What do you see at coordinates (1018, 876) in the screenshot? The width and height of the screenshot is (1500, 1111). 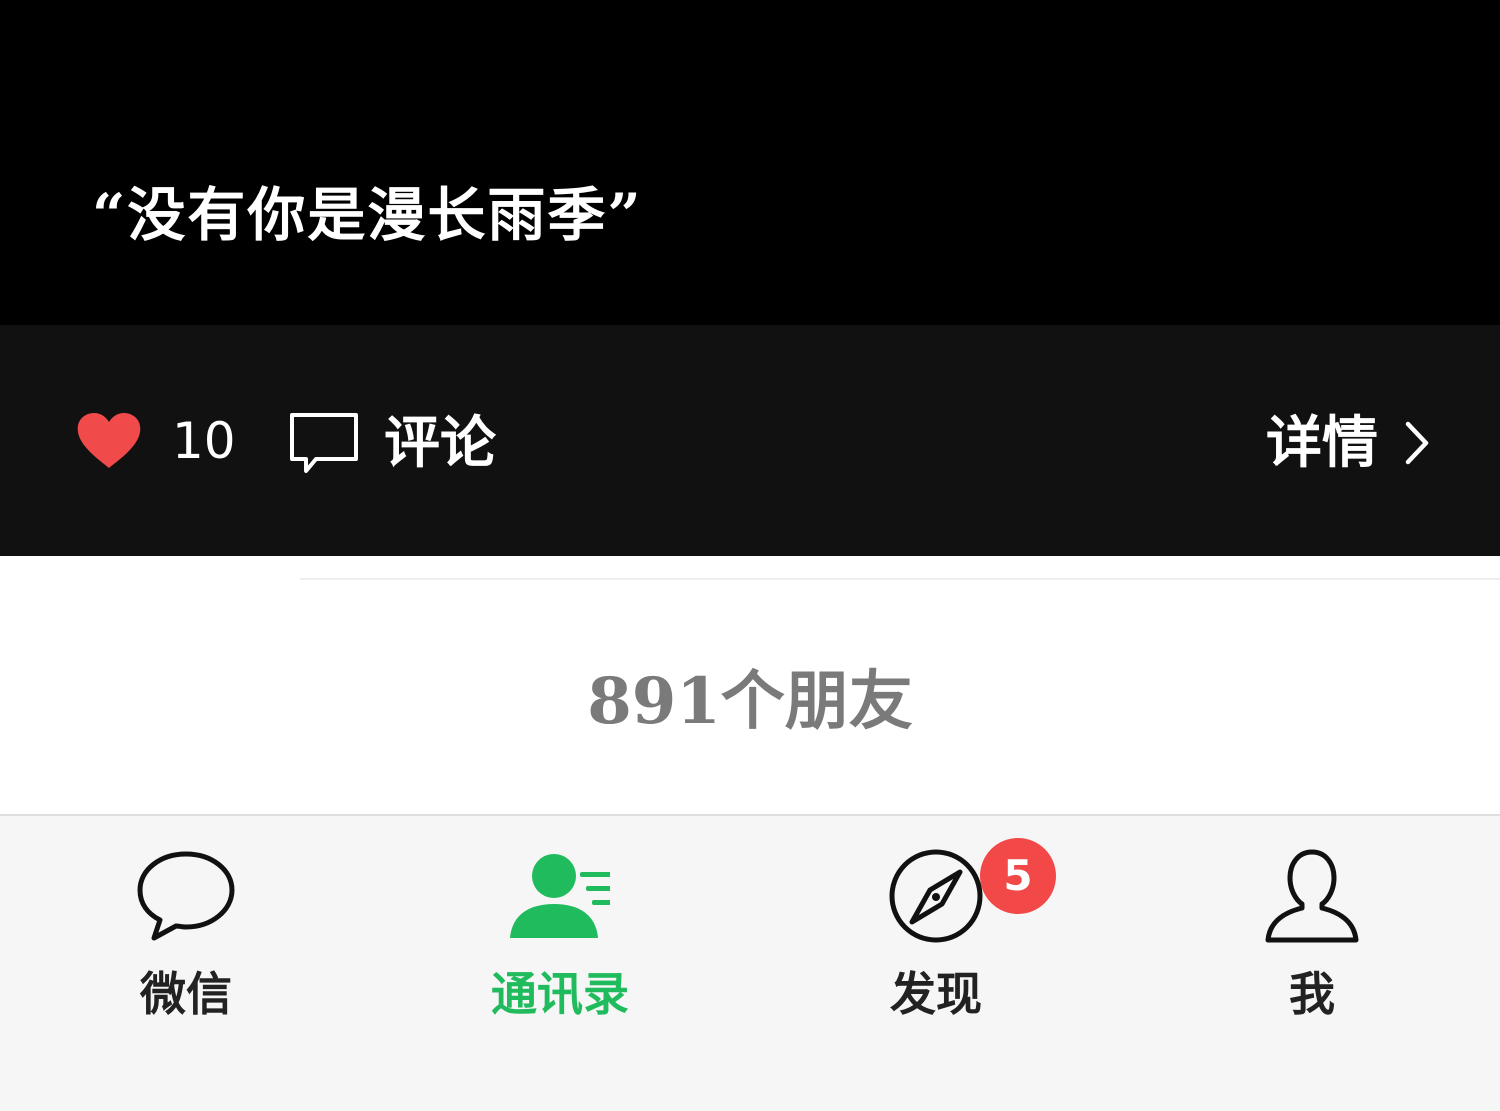 I see `discover-badge: 5` at bounding box center [1018, 876].